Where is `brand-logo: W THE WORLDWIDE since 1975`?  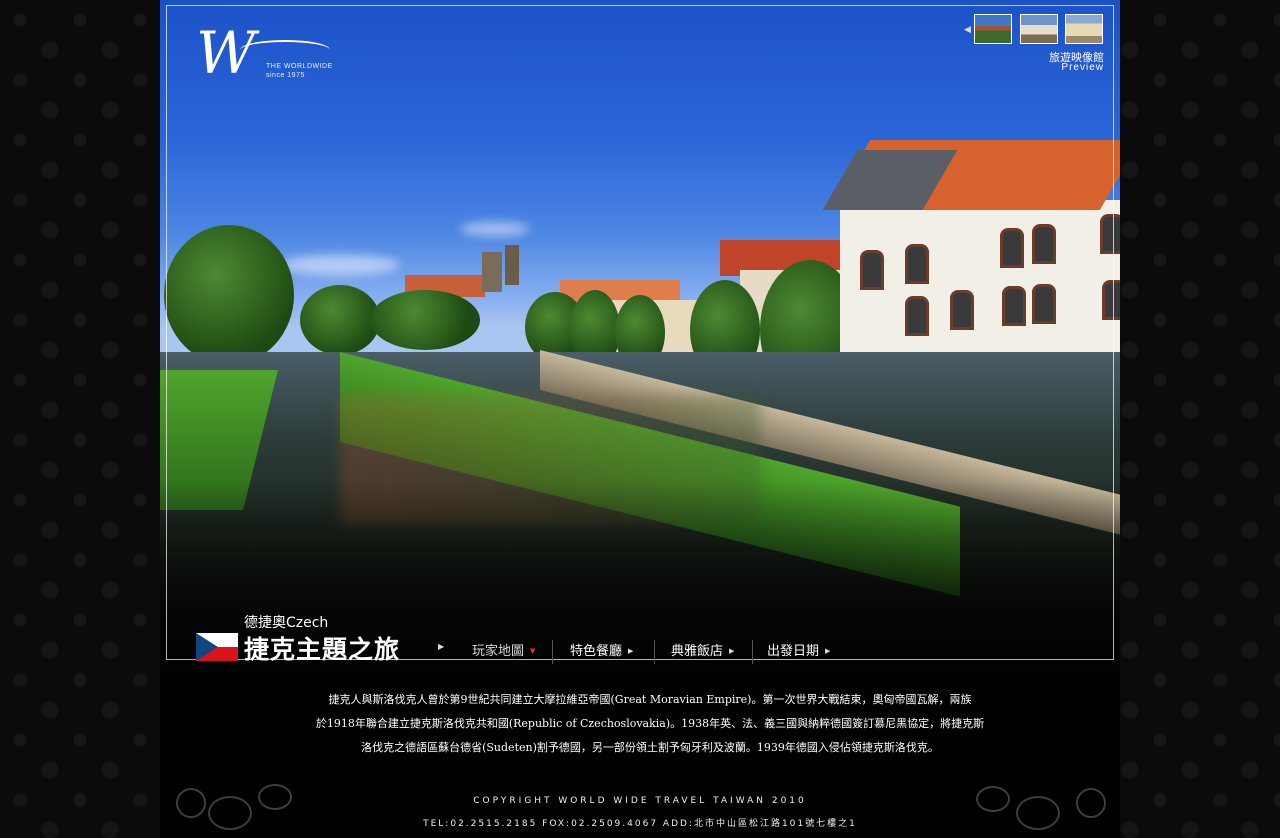
brand-logo: W THE WORLDWIDE since 1975 is located at coordinates (266, 54).